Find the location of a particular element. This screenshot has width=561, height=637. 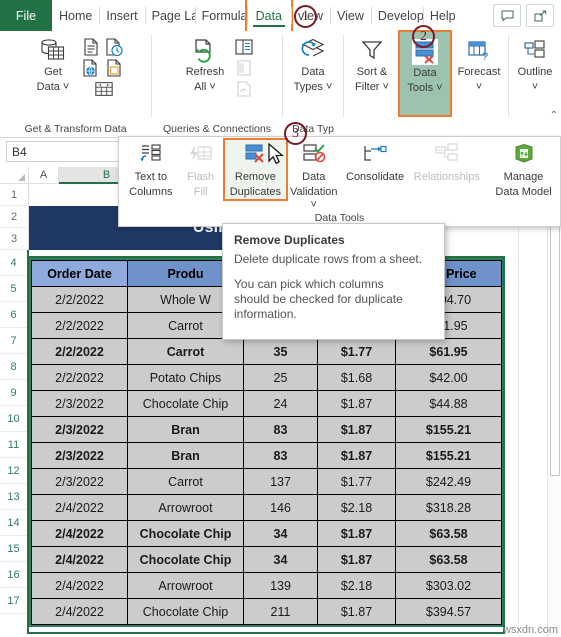

outline-button: Outline ˅ is located at coordinates (535, 64).